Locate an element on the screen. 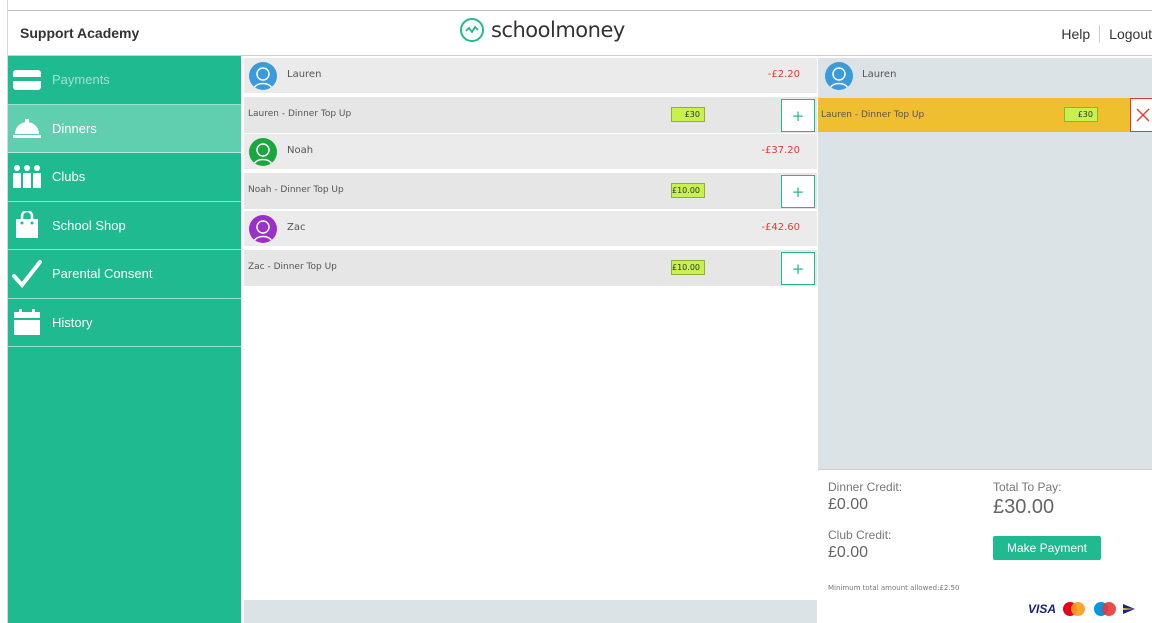 This screenshot has height=623, width=1152. visa-logo: VISA is located at coordinates (1042, 609).